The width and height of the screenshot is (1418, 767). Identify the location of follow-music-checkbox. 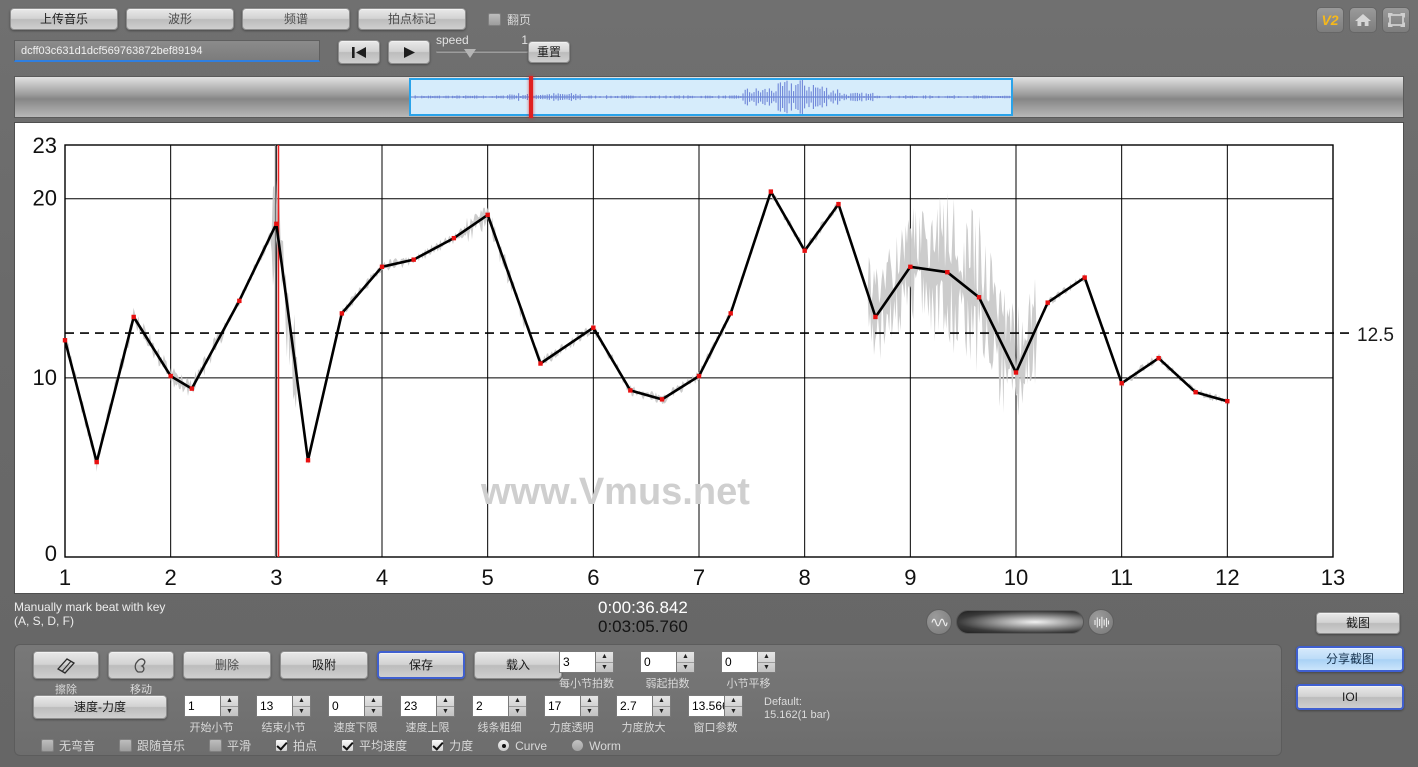
(126, 745).